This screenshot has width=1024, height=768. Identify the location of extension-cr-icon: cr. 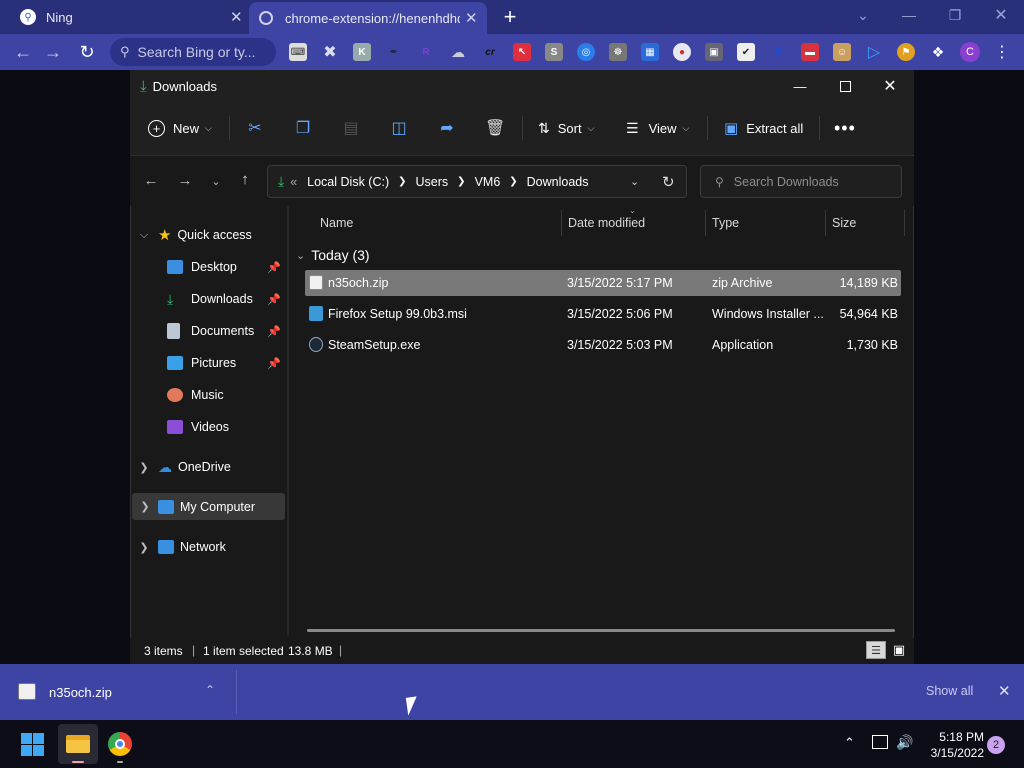
(490, 52).